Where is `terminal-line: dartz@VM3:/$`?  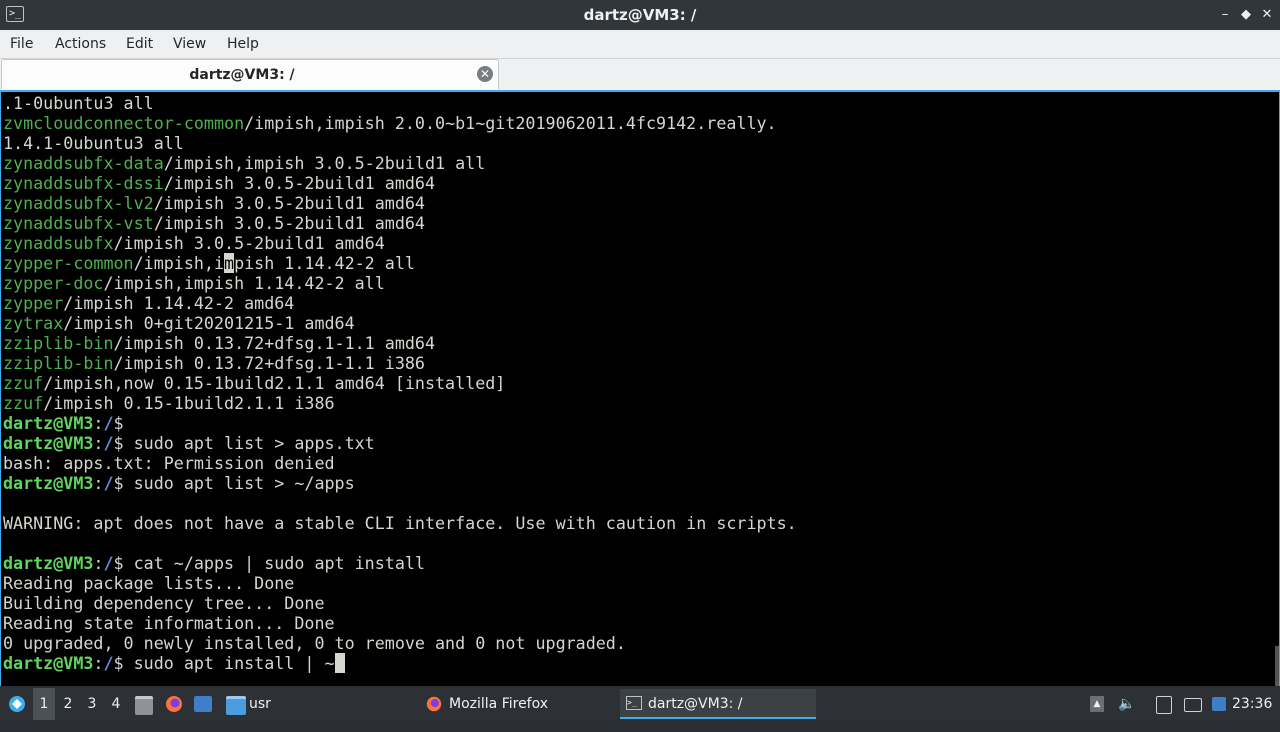
terminal-line: dartz@VM3:/$ is located at coordinates (400, 423).